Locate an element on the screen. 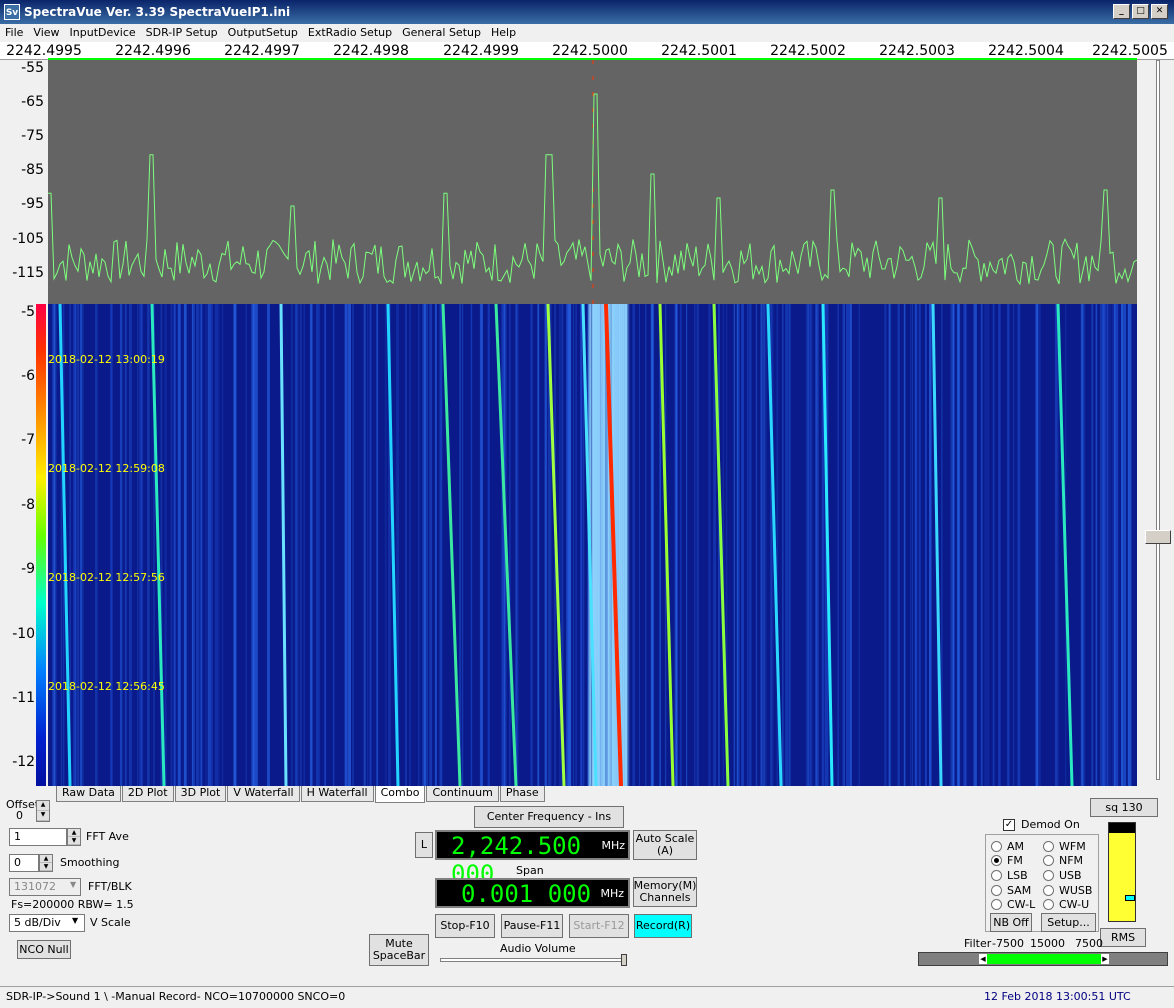  menu-input-device: InputDevice is located at coordinates (103, 33).